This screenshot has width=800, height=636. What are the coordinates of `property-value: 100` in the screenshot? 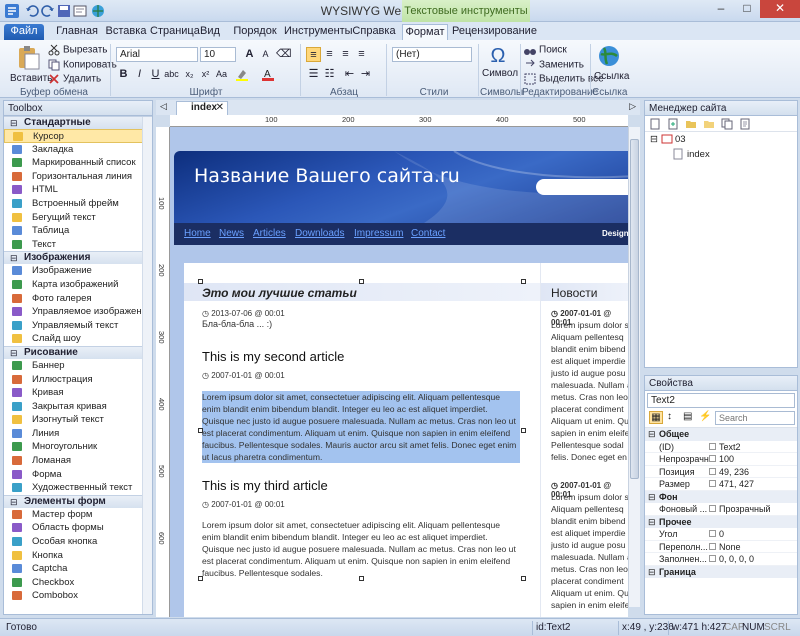 It's located at (726, 459).